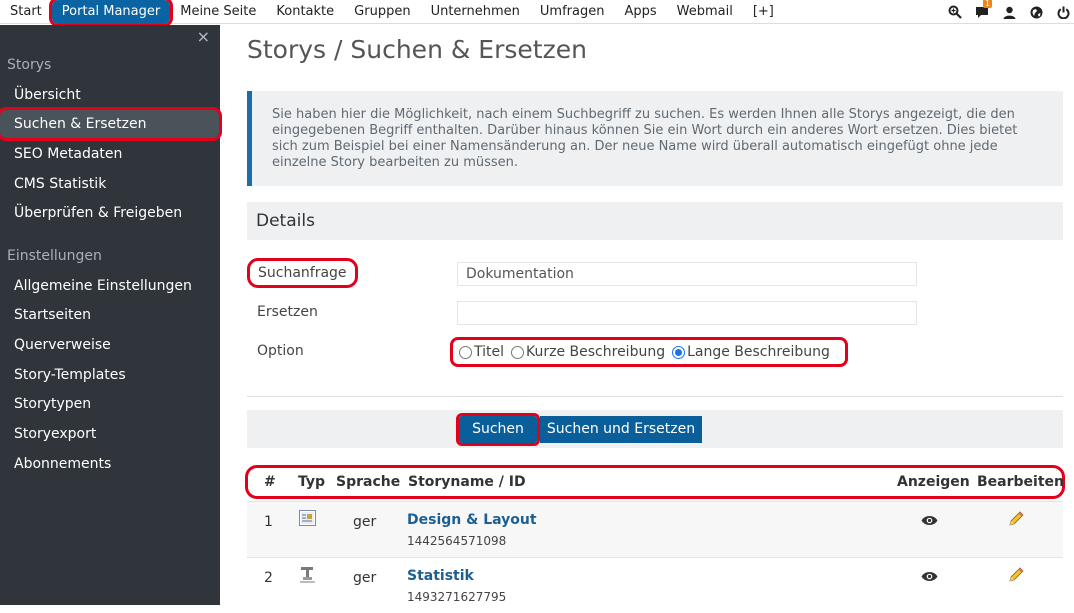  Describe the element at coordinates (270, 482) in the screenshot. I see `col-number: #` at that location.